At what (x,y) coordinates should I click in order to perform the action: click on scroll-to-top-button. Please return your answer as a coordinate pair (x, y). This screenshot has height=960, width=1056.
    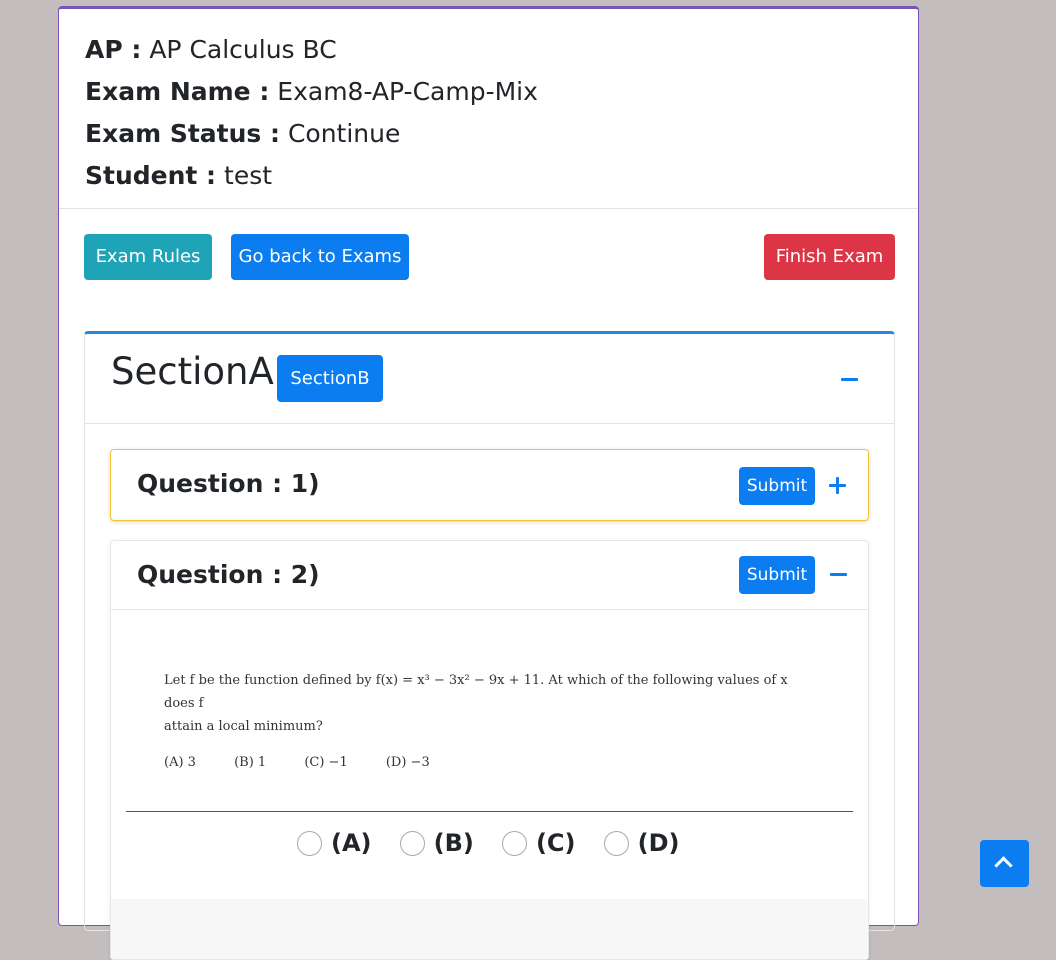
    Looking at the image, I should click on (1004, 863).